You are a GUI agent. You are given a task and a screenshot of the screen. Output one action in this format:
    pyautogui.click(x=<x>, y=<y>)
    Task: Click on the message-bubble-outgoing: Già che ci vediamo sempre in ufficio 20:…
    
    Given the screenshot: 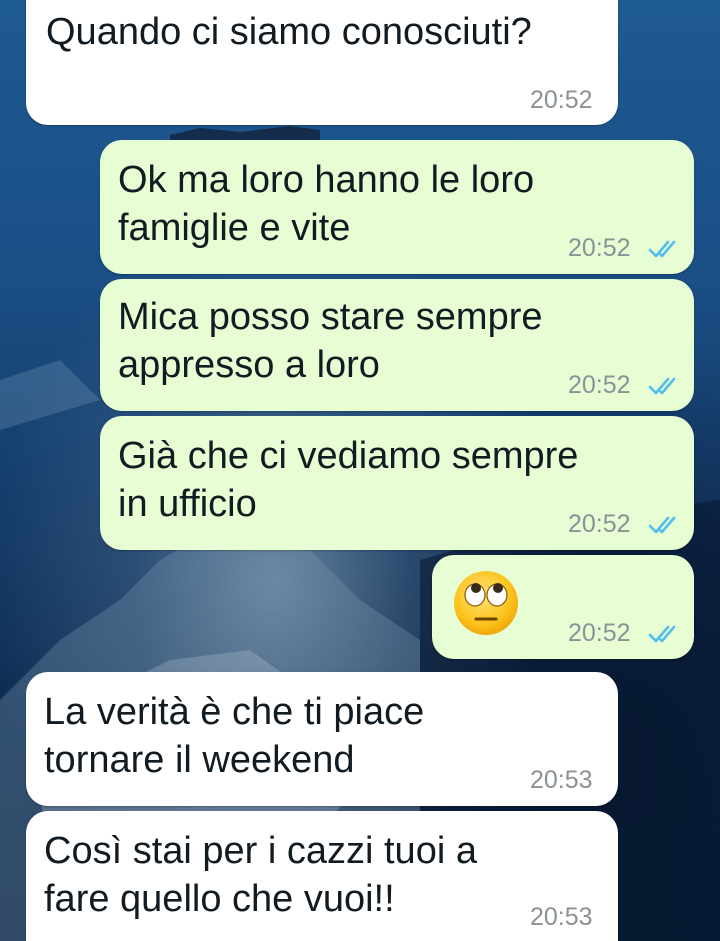 What is the action you would take?
    pyautogui.click(x=397, y=483)
    